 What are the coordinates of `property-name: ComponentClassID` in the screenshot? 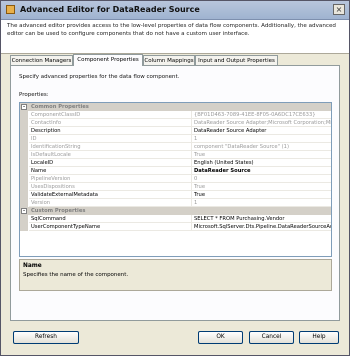 It's located at (110, 115).